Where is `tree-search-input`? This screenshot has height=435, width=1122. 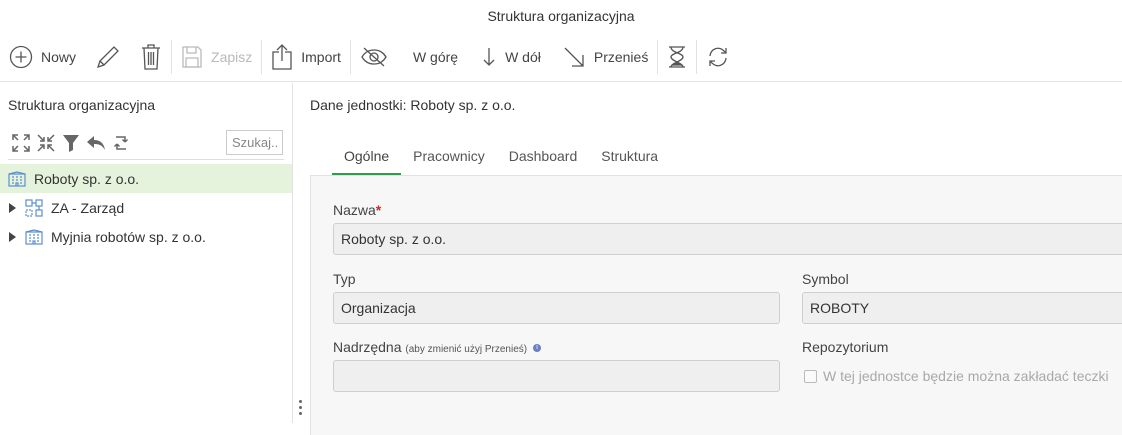 tree-search-input is located at coordinates (254, 142).